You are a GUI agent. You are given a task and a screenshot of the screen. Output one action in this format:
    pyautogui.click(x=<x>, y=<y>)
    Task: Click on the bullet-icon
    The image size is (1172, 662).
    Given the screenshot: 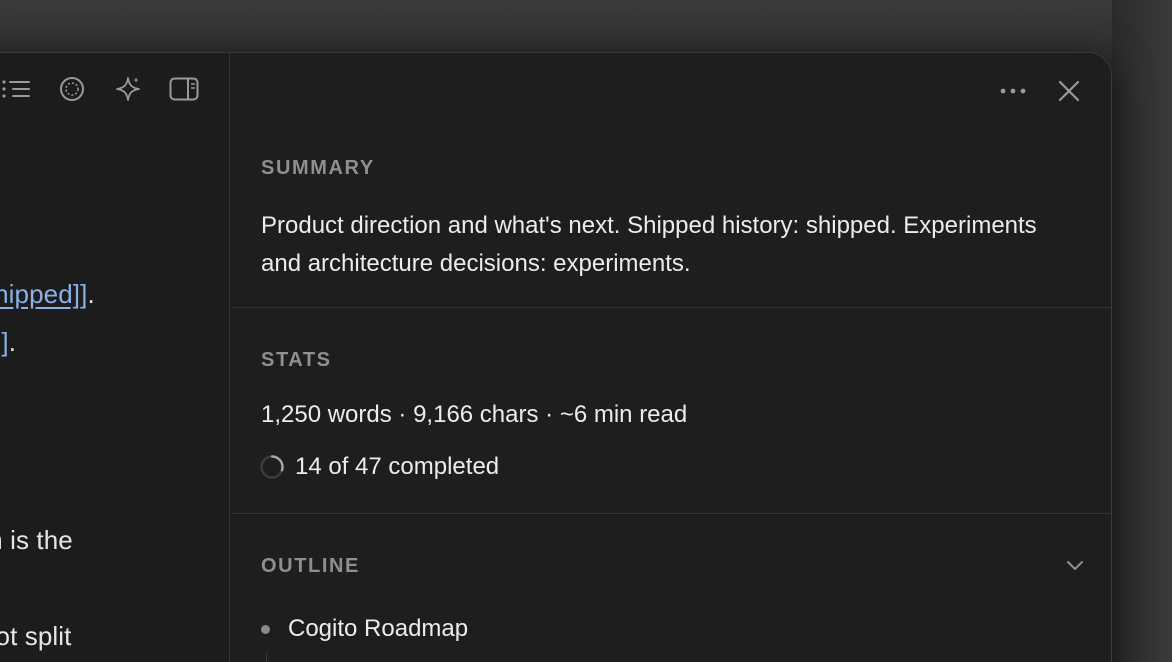 What is the action you would take?
    pyautogui.click(x=265, y=629)
    